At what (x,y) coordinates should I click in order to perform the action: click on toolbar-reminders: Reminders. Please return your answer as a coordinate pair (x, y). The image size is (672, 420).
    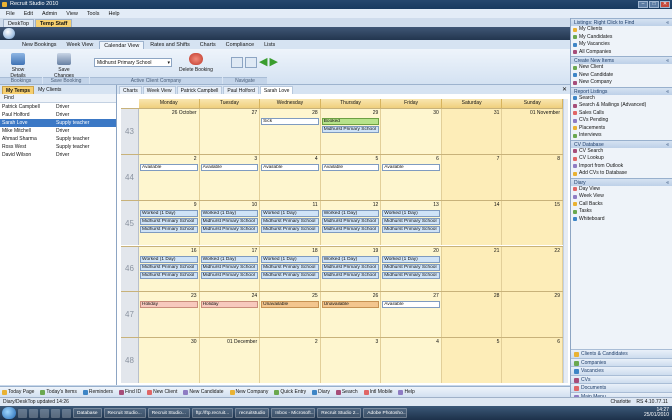
    Looking at the image, I should click on (97, 392).